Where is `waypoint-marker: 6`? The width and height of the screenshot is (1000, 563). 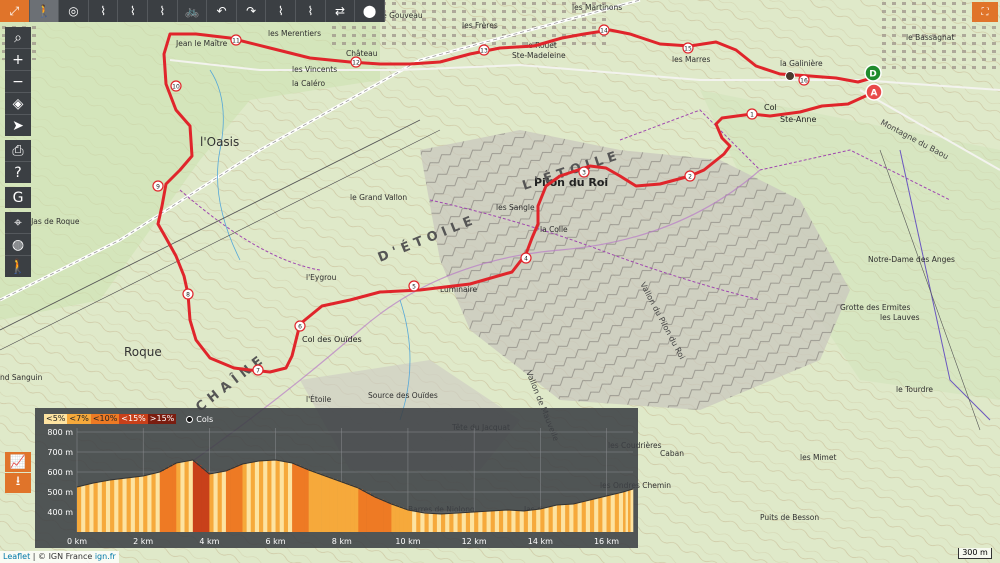 waypoint-marker: 6 is located at coordinates (300, 326).